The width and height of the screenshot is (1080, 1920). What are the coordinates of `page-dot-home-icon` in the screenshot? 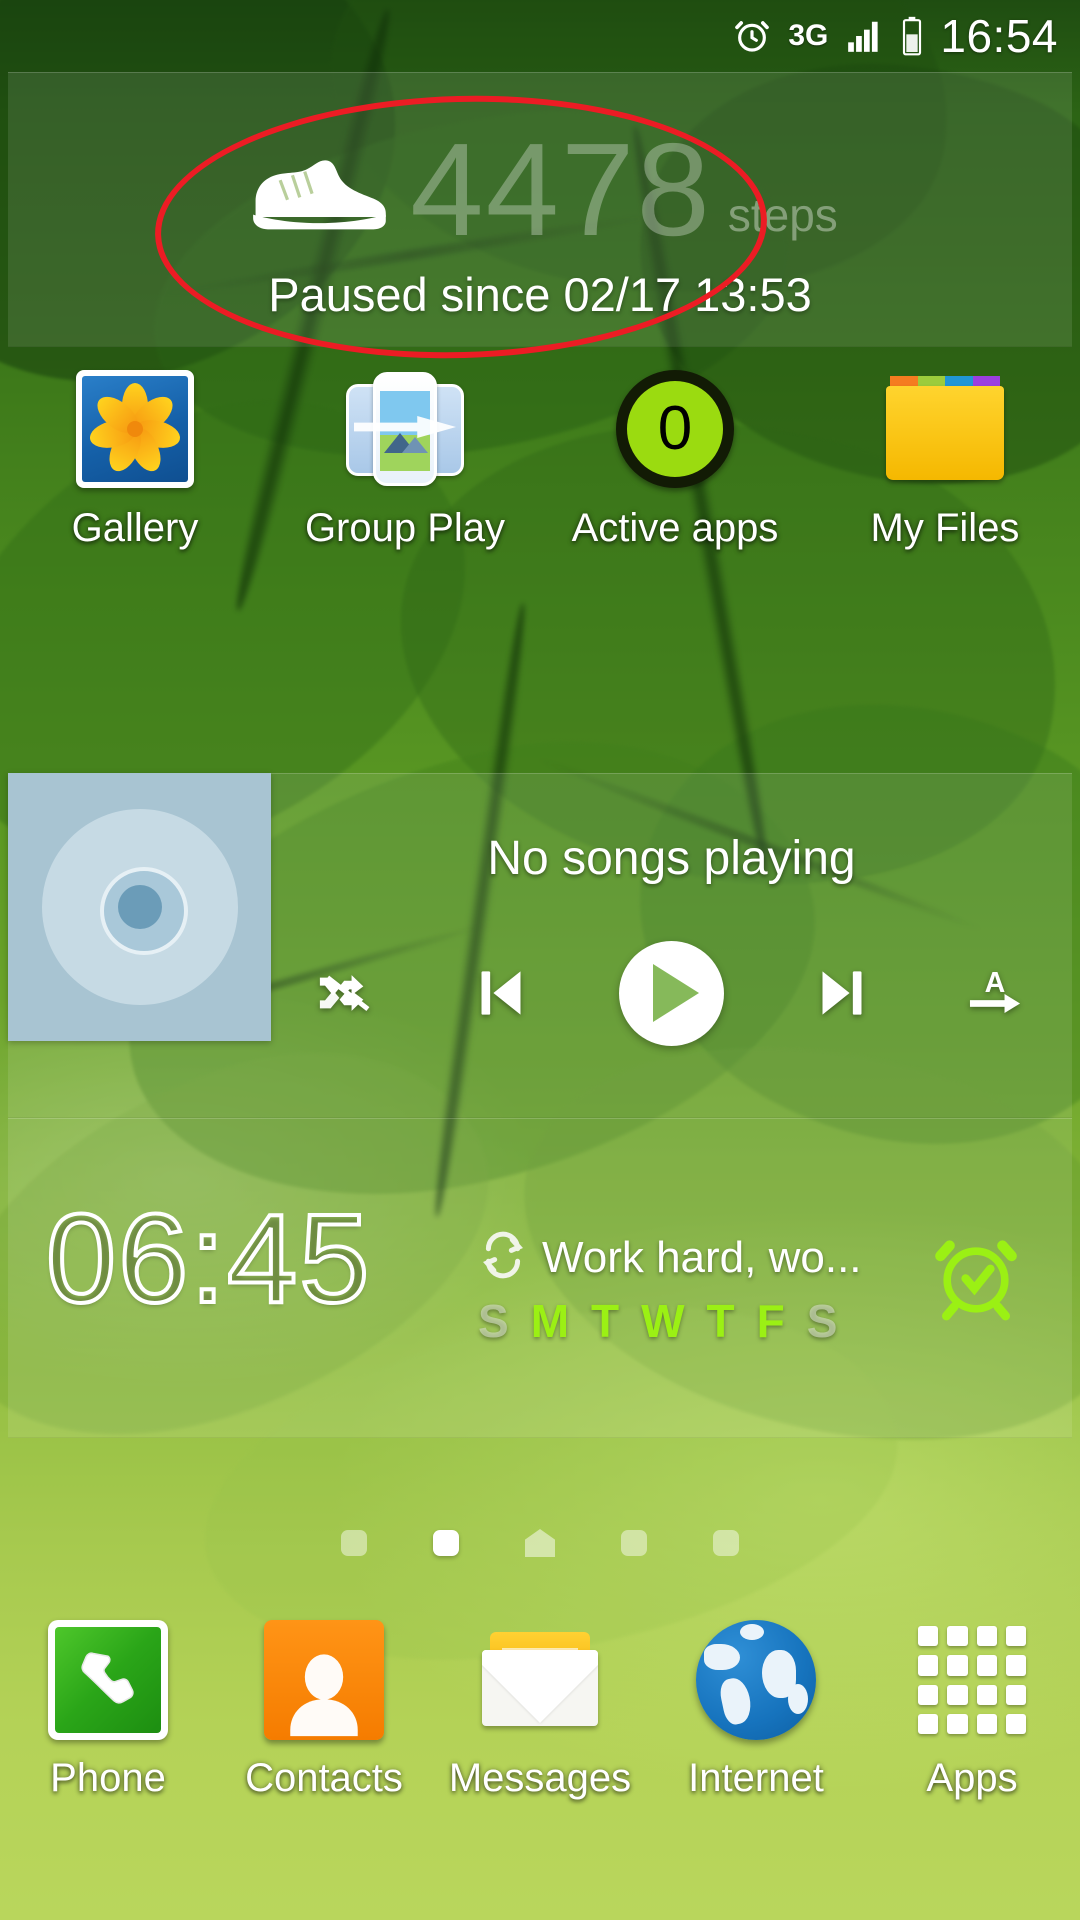 It's located at (540, 1543).